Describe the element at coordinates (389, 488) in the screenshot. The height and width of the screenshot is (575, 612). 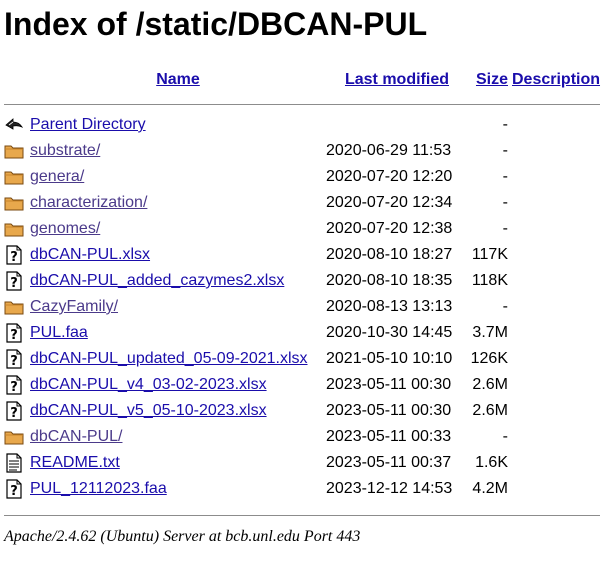
I see `last-modified-cell: 2023-12-12 14:53` at that location.